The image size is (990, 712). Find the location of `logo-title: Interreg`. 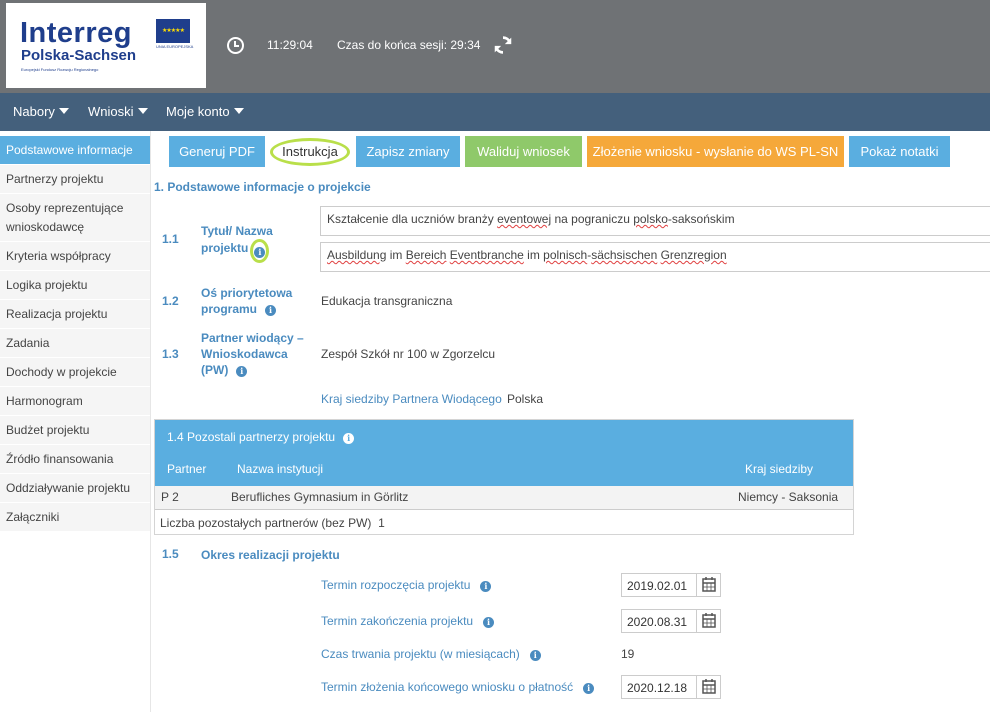

logo-title: Interreg is located at coordinates (76, 33).